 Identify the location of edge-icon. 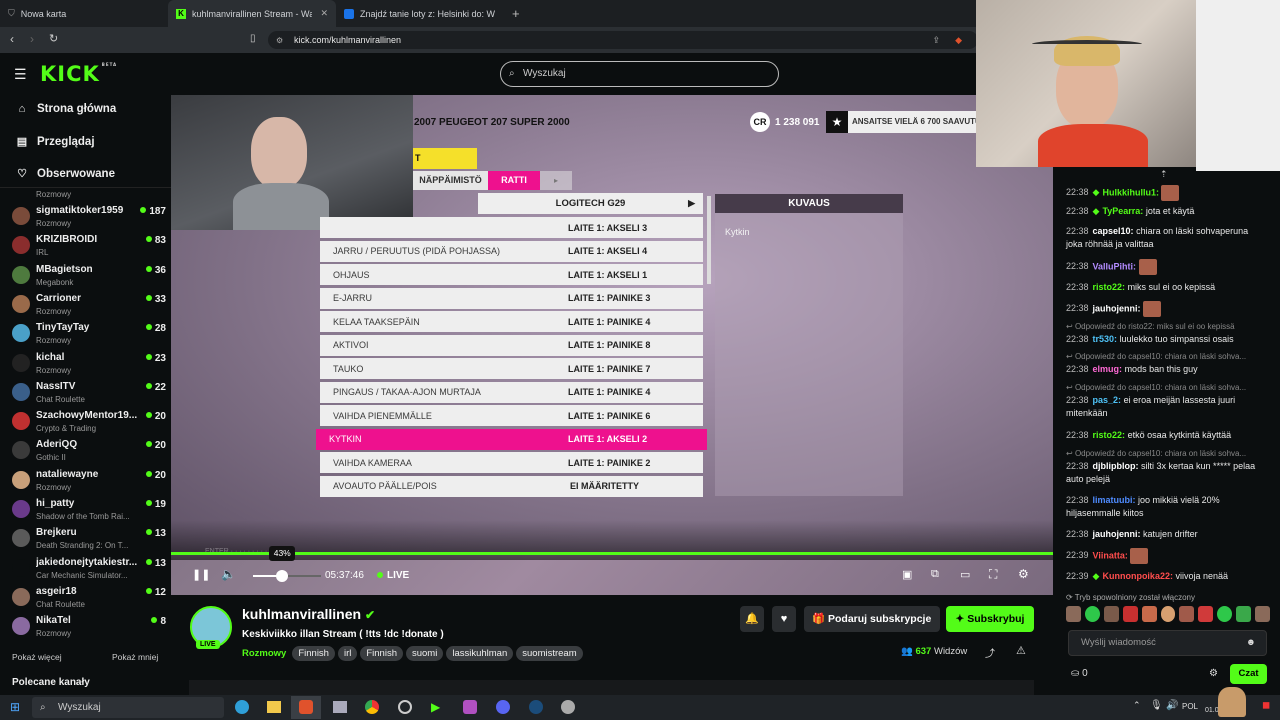
(242, 707).